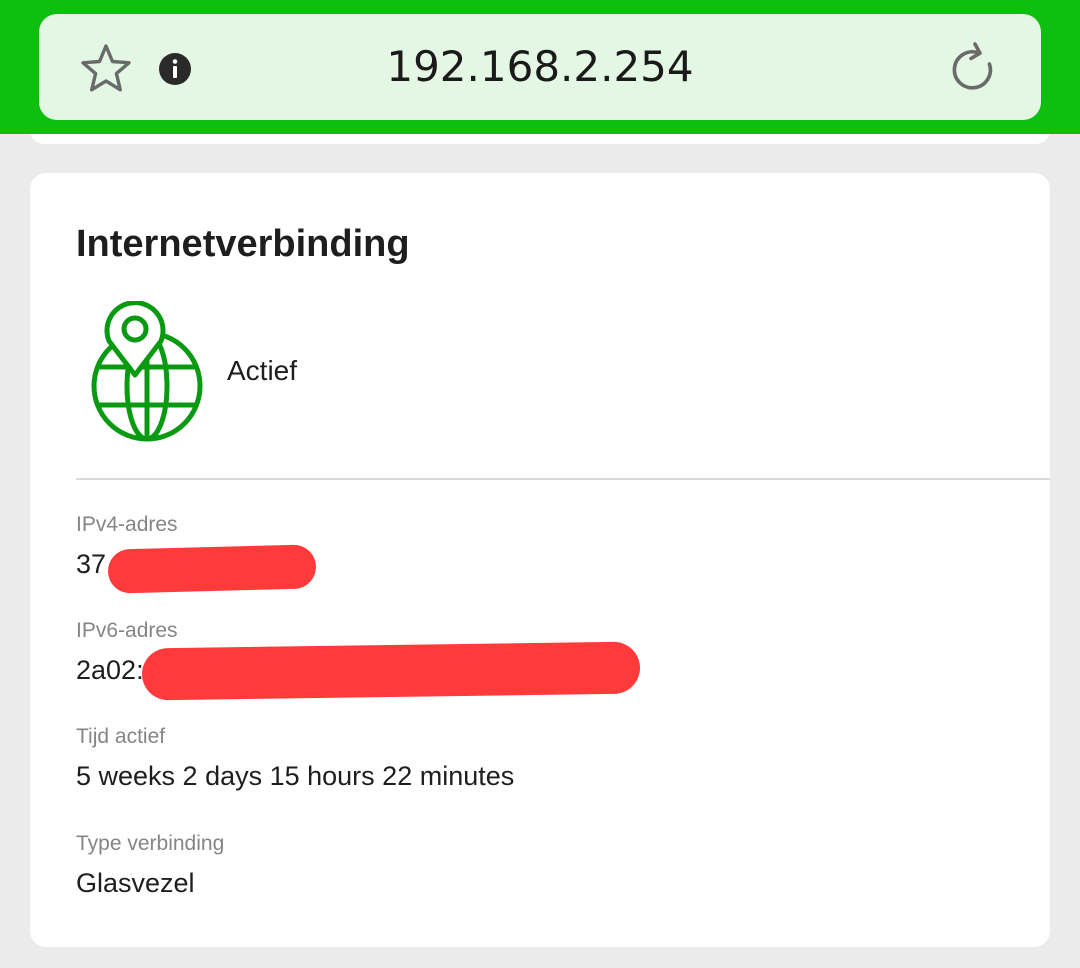 This screenshot has height=968, width=1080. I want to click on card-title: Internetverbinding, so click(243, 244).